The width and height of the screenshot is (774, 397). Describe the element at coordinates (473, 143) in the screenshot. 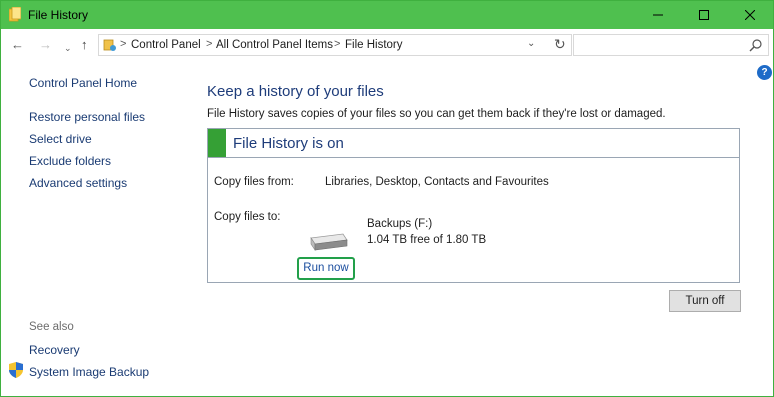

I see `status-header: File History is on` at that location.